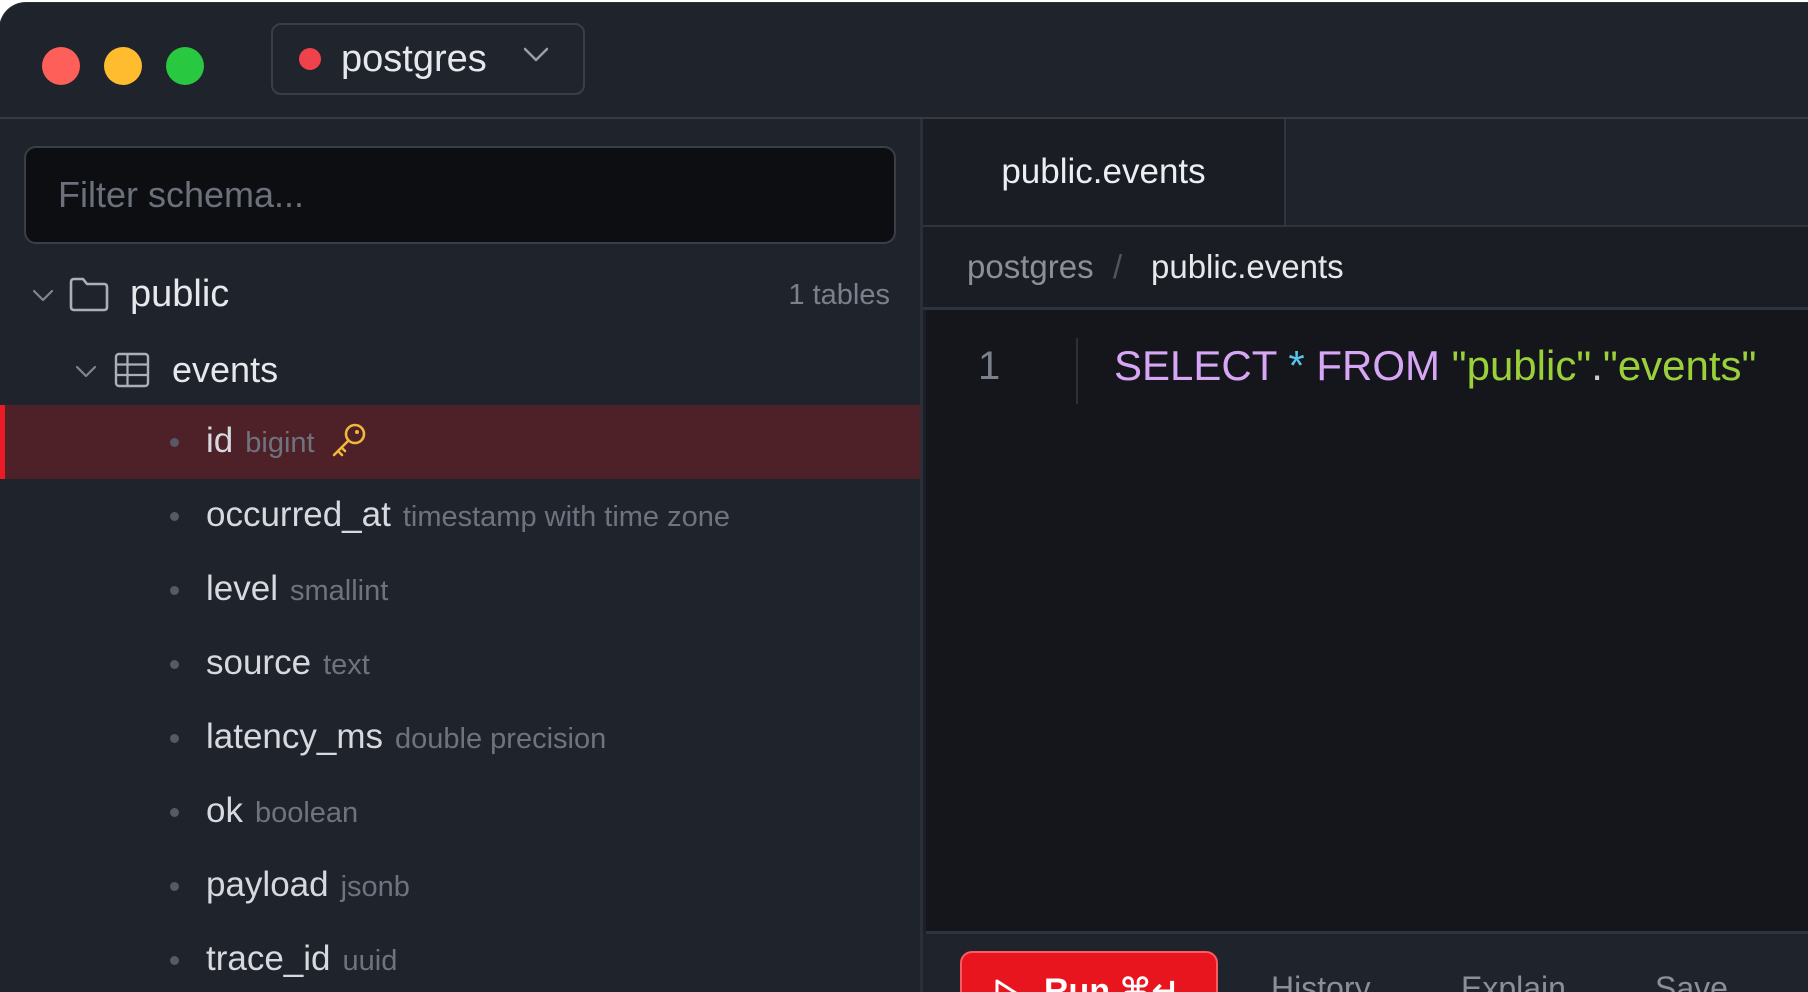 This screenshot has width=1808, height=992. What do you see at coordinates (1691, 981) in the screenshot?
I see `save-button: Save` at bounding box center [1691, 981].